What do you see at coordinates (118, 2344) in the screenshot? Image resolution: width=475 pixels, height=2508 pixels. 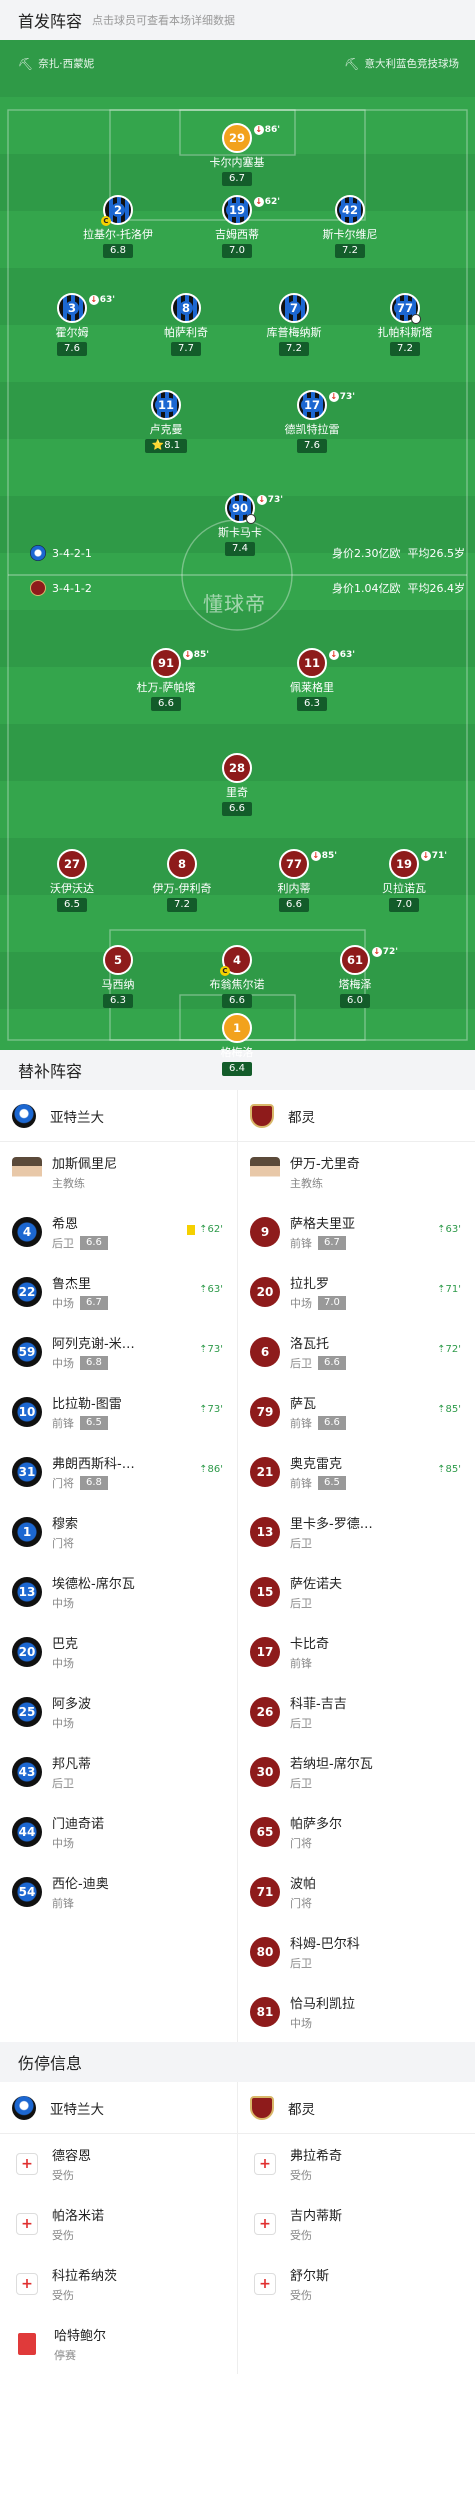 I see `injury-row: 哈特鲍尔 停赛` at bounding box center [118, 2344].